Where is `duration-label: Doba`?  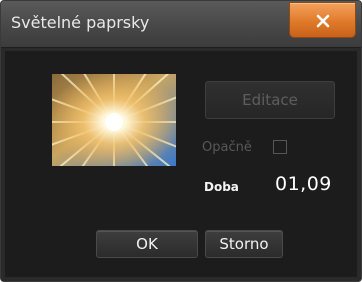 duration-label: Doba is located at coordinates (221, 187).